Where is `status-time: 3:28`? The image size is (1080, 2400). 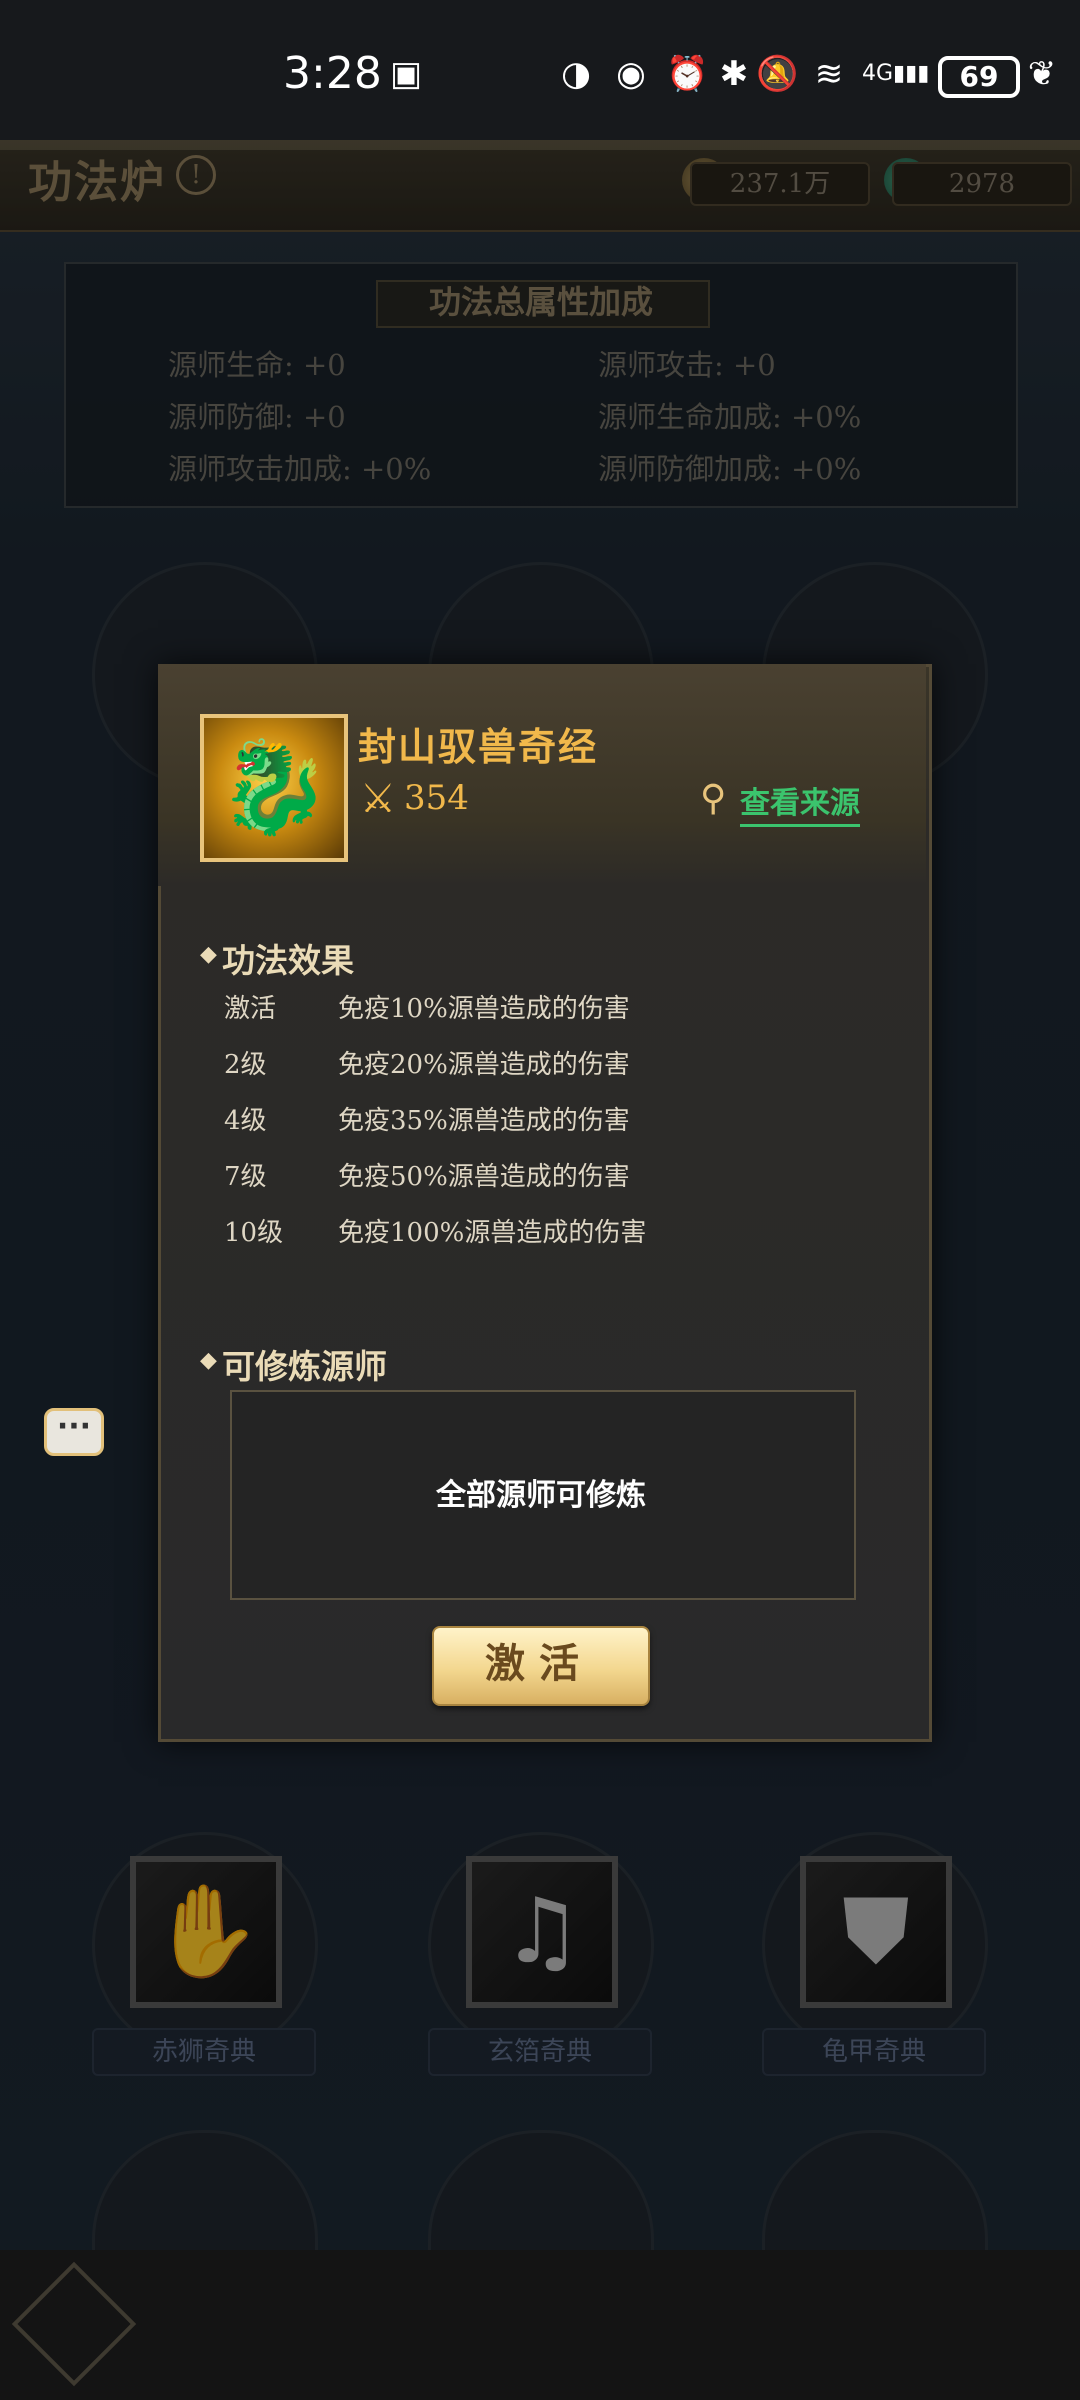 status-time: 3:28 is located at coordinates (332, 73).